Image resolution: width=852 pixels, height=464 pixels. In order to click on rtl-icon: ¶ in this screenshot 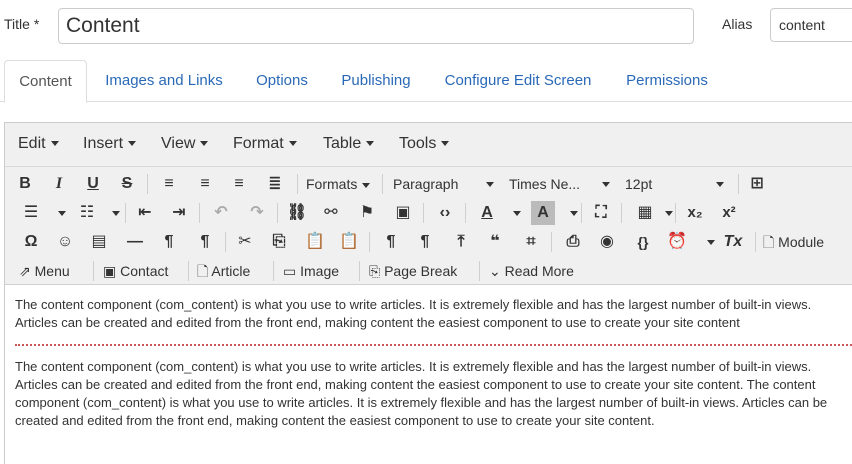, I will do `click(205, 242)`.